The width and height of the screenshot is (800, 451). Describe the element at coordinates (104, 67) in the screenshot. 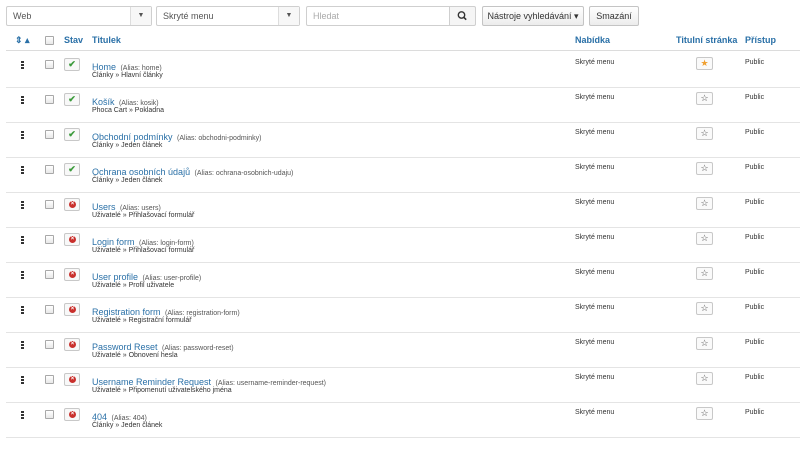

I see `item-title-link: Home` at that location.